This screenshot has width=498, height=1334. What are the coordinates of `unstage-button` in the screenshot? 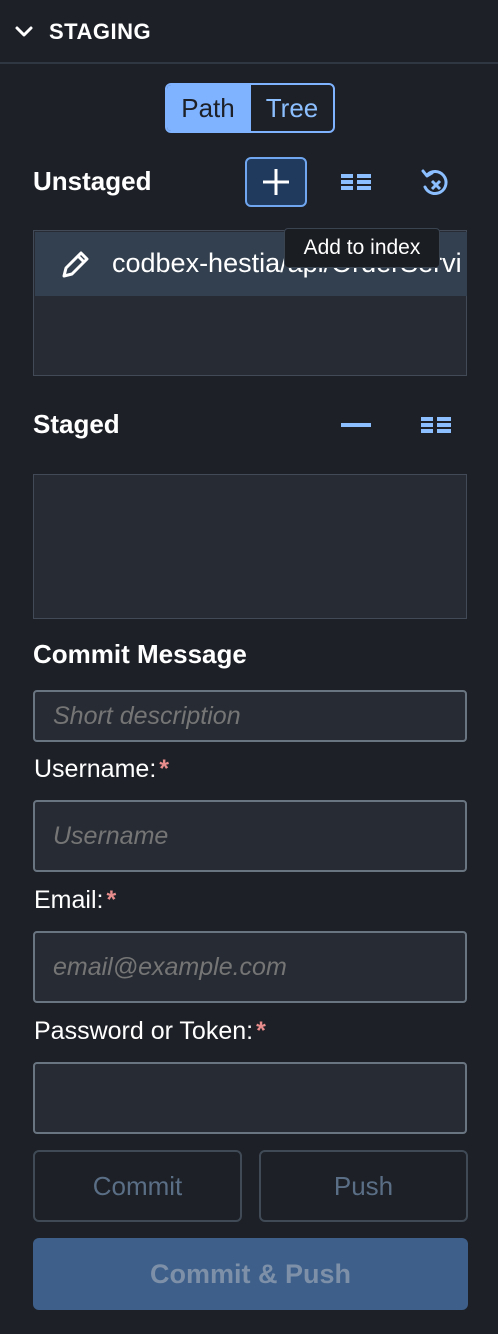 It's located at (356, 425).